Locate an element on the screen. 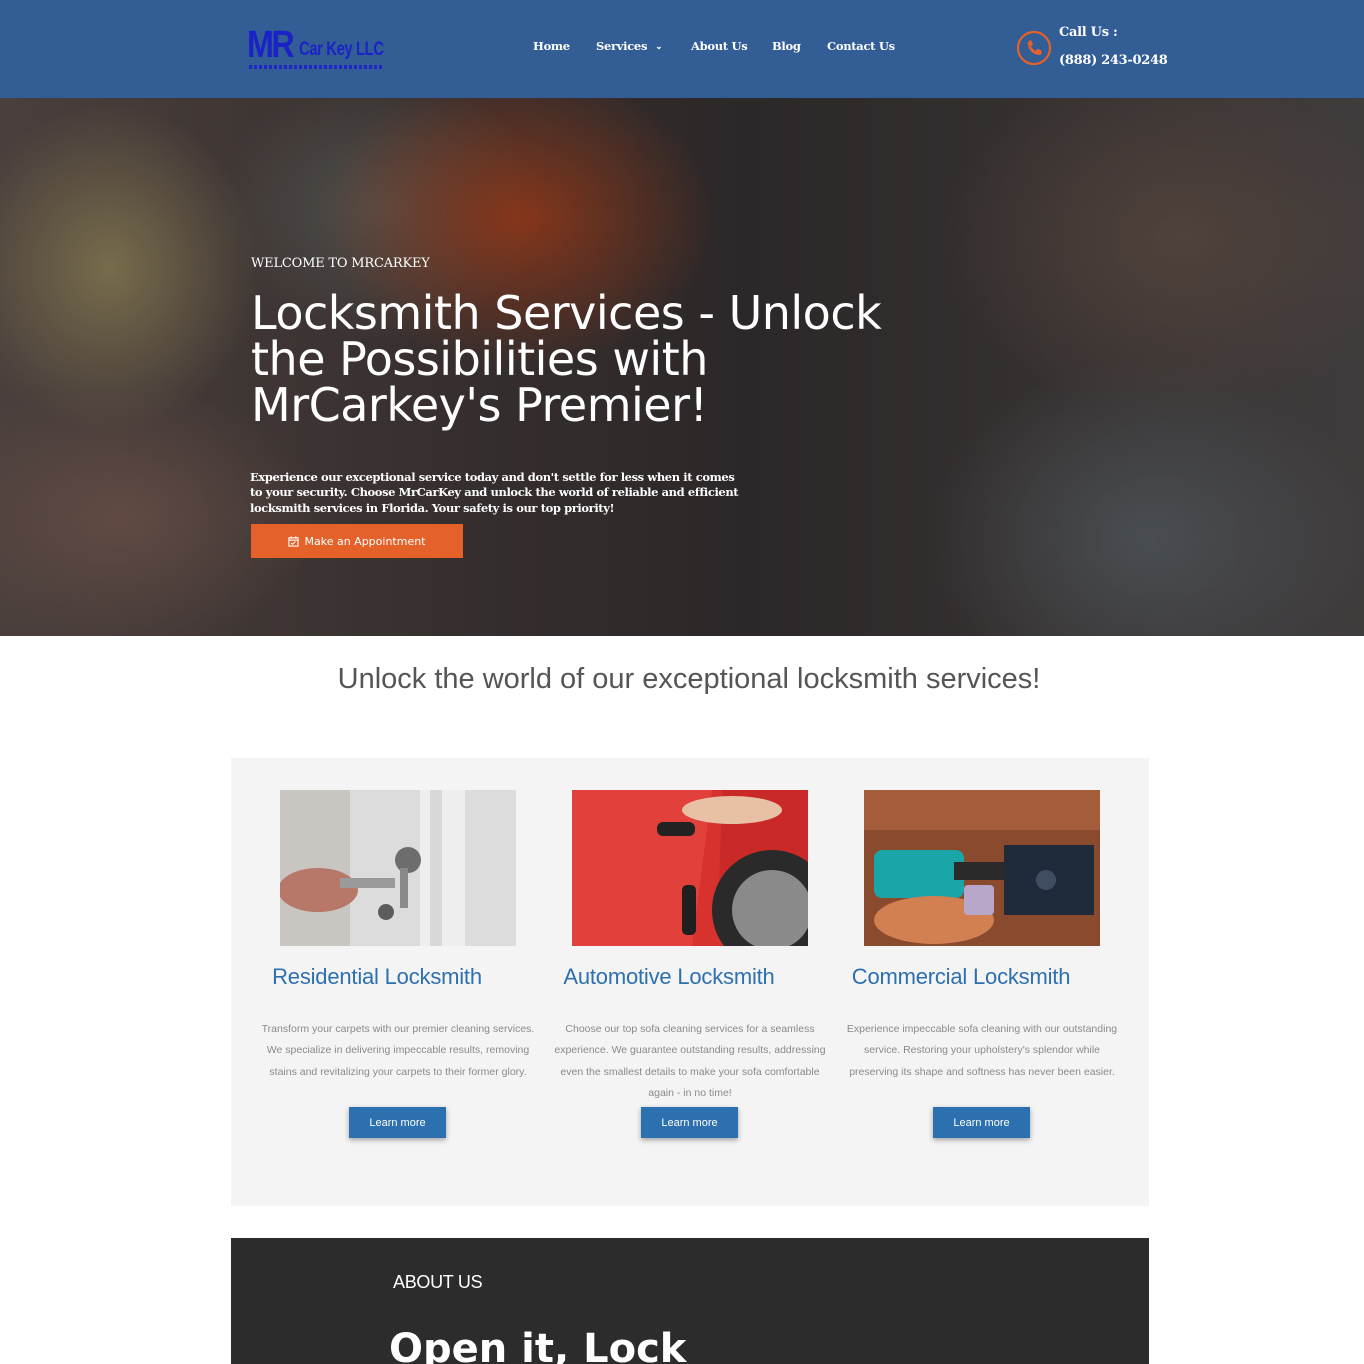  card-title-automotive: Automotive Locksmith is located at coordinates (669, 976).